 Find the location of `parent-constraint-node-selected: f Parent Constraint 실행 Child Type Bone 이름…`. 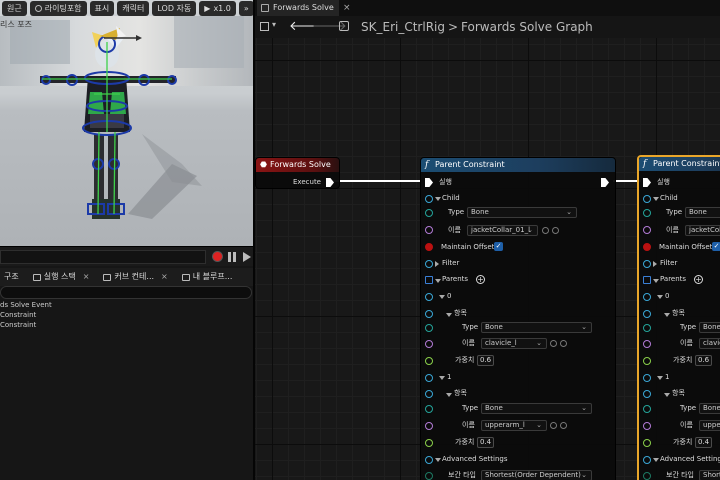

parent-constraint-node-selected: f Parent Constraint 실행 Child Type Bone 이름… is located at coordinates (678, 317).